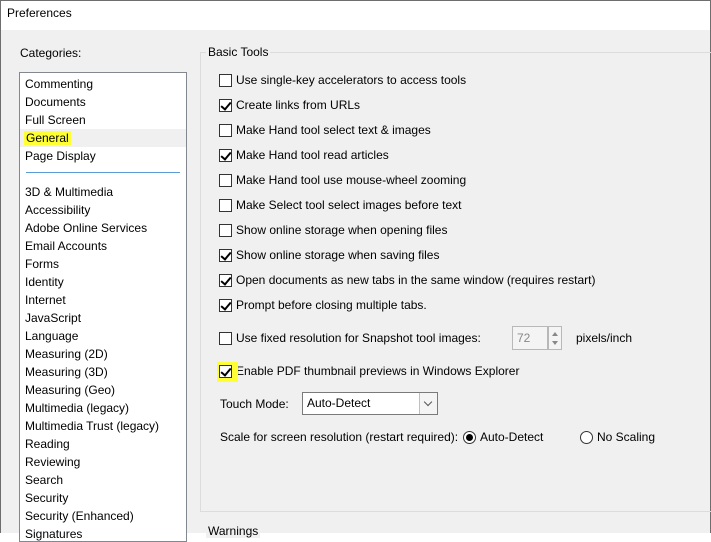 This screenshot has width=711, height=542. I want to click on scale-no-scaling-option: No Scaling, so click(617, 437).